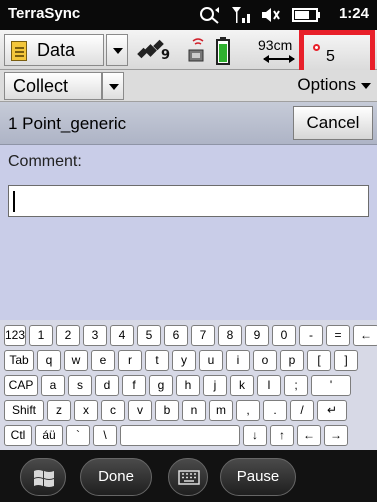 This screenshot has height=502, width=377. What do you see at coordinates (257, 335) in the screenshot?
I see `keyboard-key: 9` at bounding box center [257, 335].